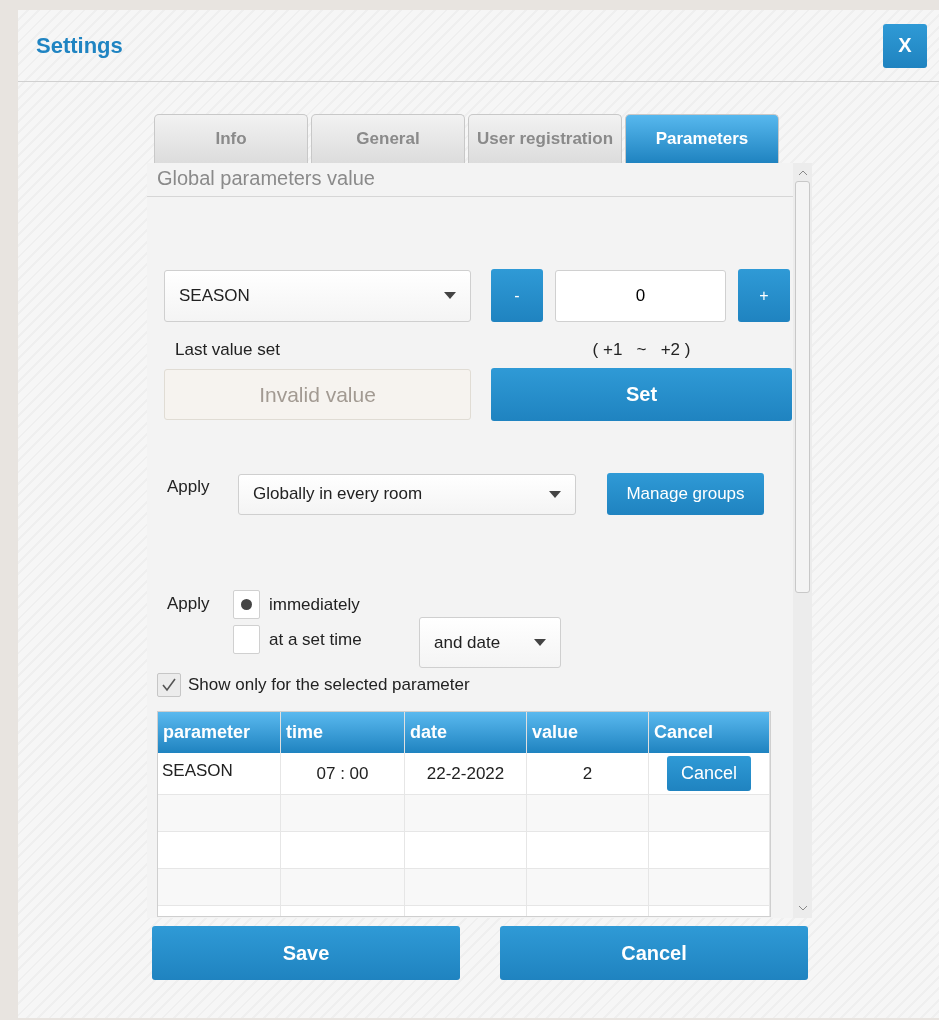 This screenshot has width=939, height=1020. Describe the element at coordinates (702, 138) in the screenshot. I see `tab: Parameters` at that location.